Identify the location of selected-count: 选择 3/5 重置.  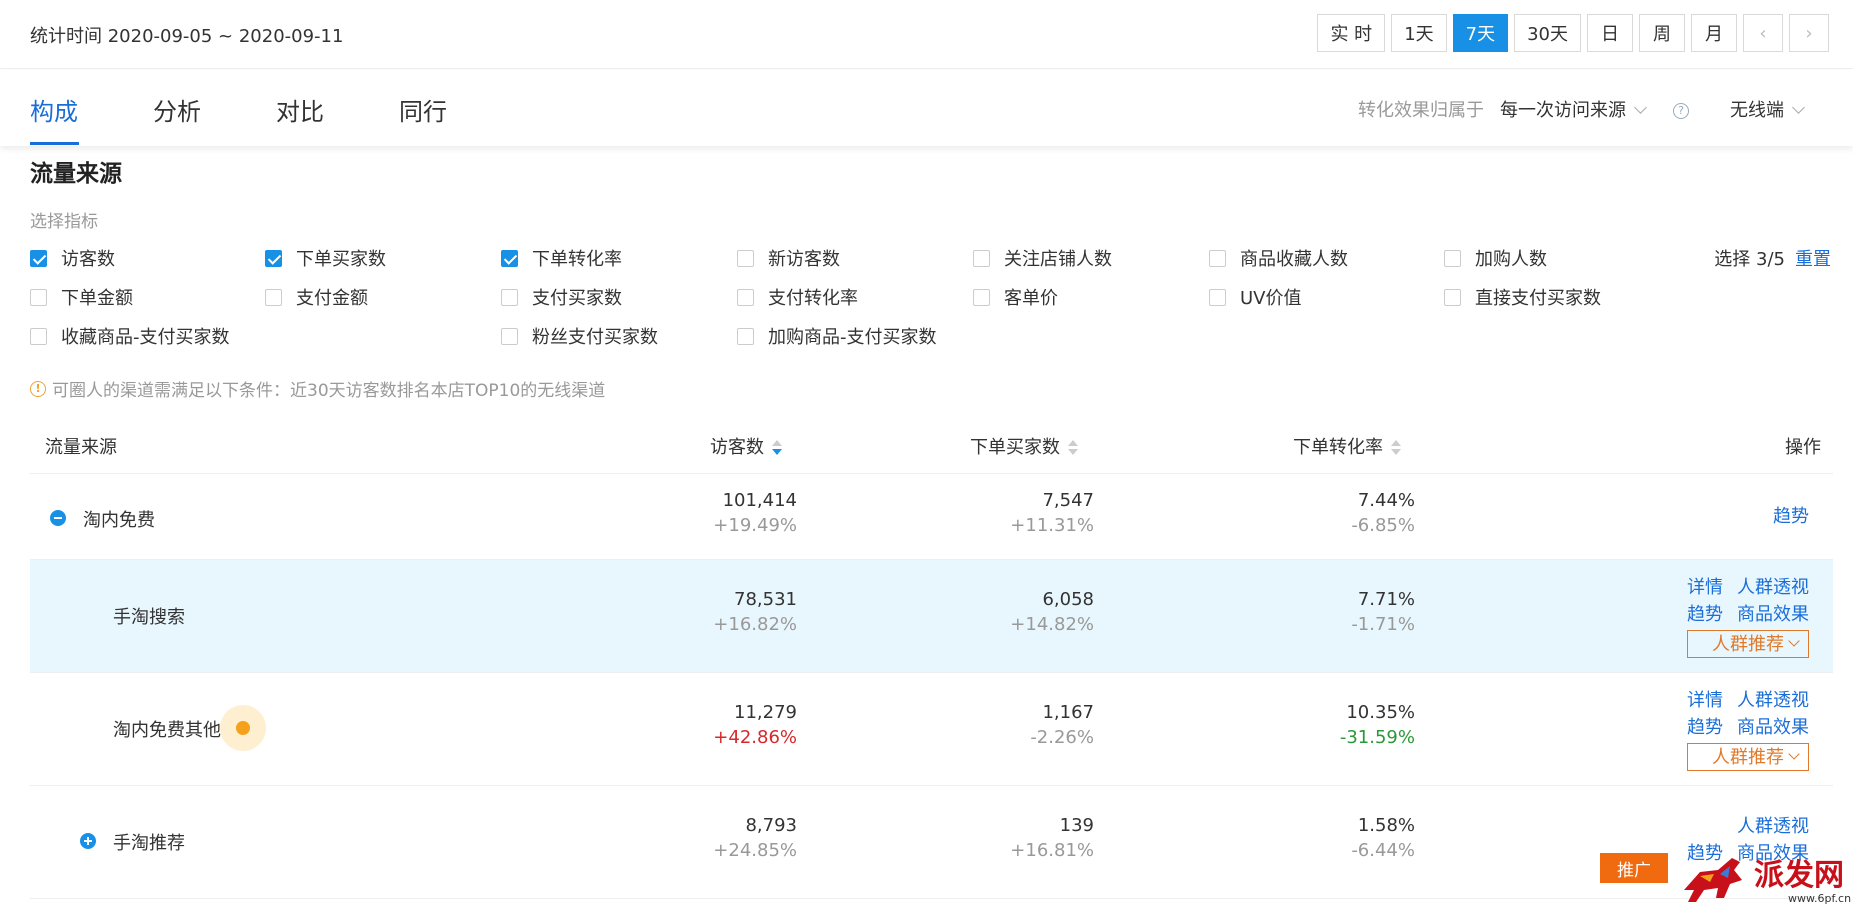
(1772, 258).